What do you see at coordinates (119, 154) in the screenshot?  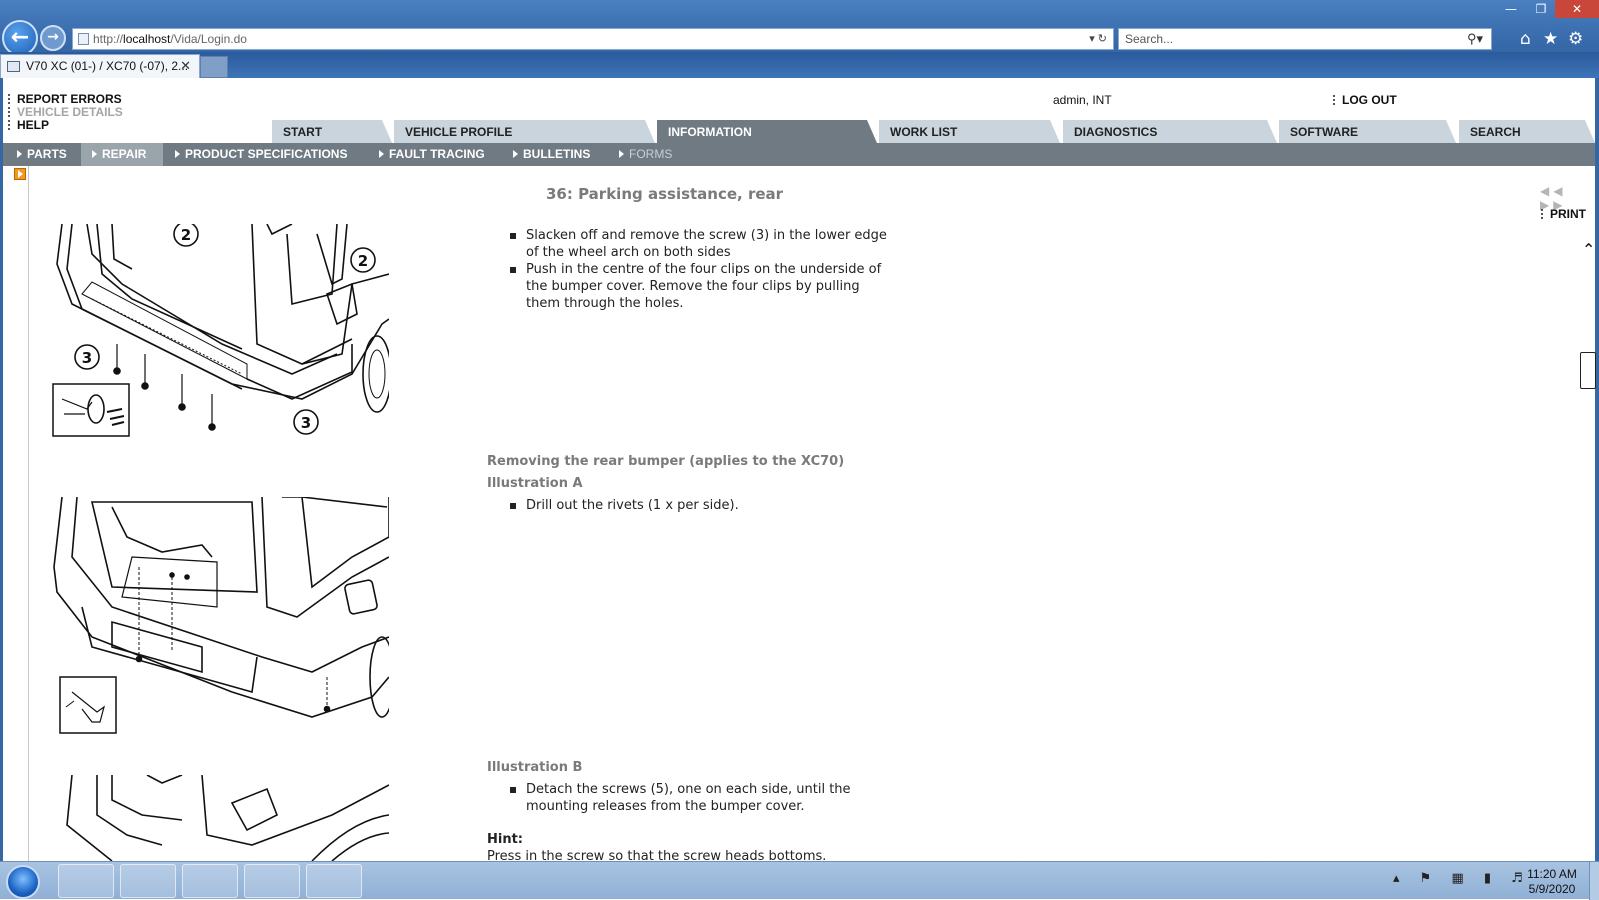 I see `subnav-repair: REPAIR` at bounding box center [119, 154].